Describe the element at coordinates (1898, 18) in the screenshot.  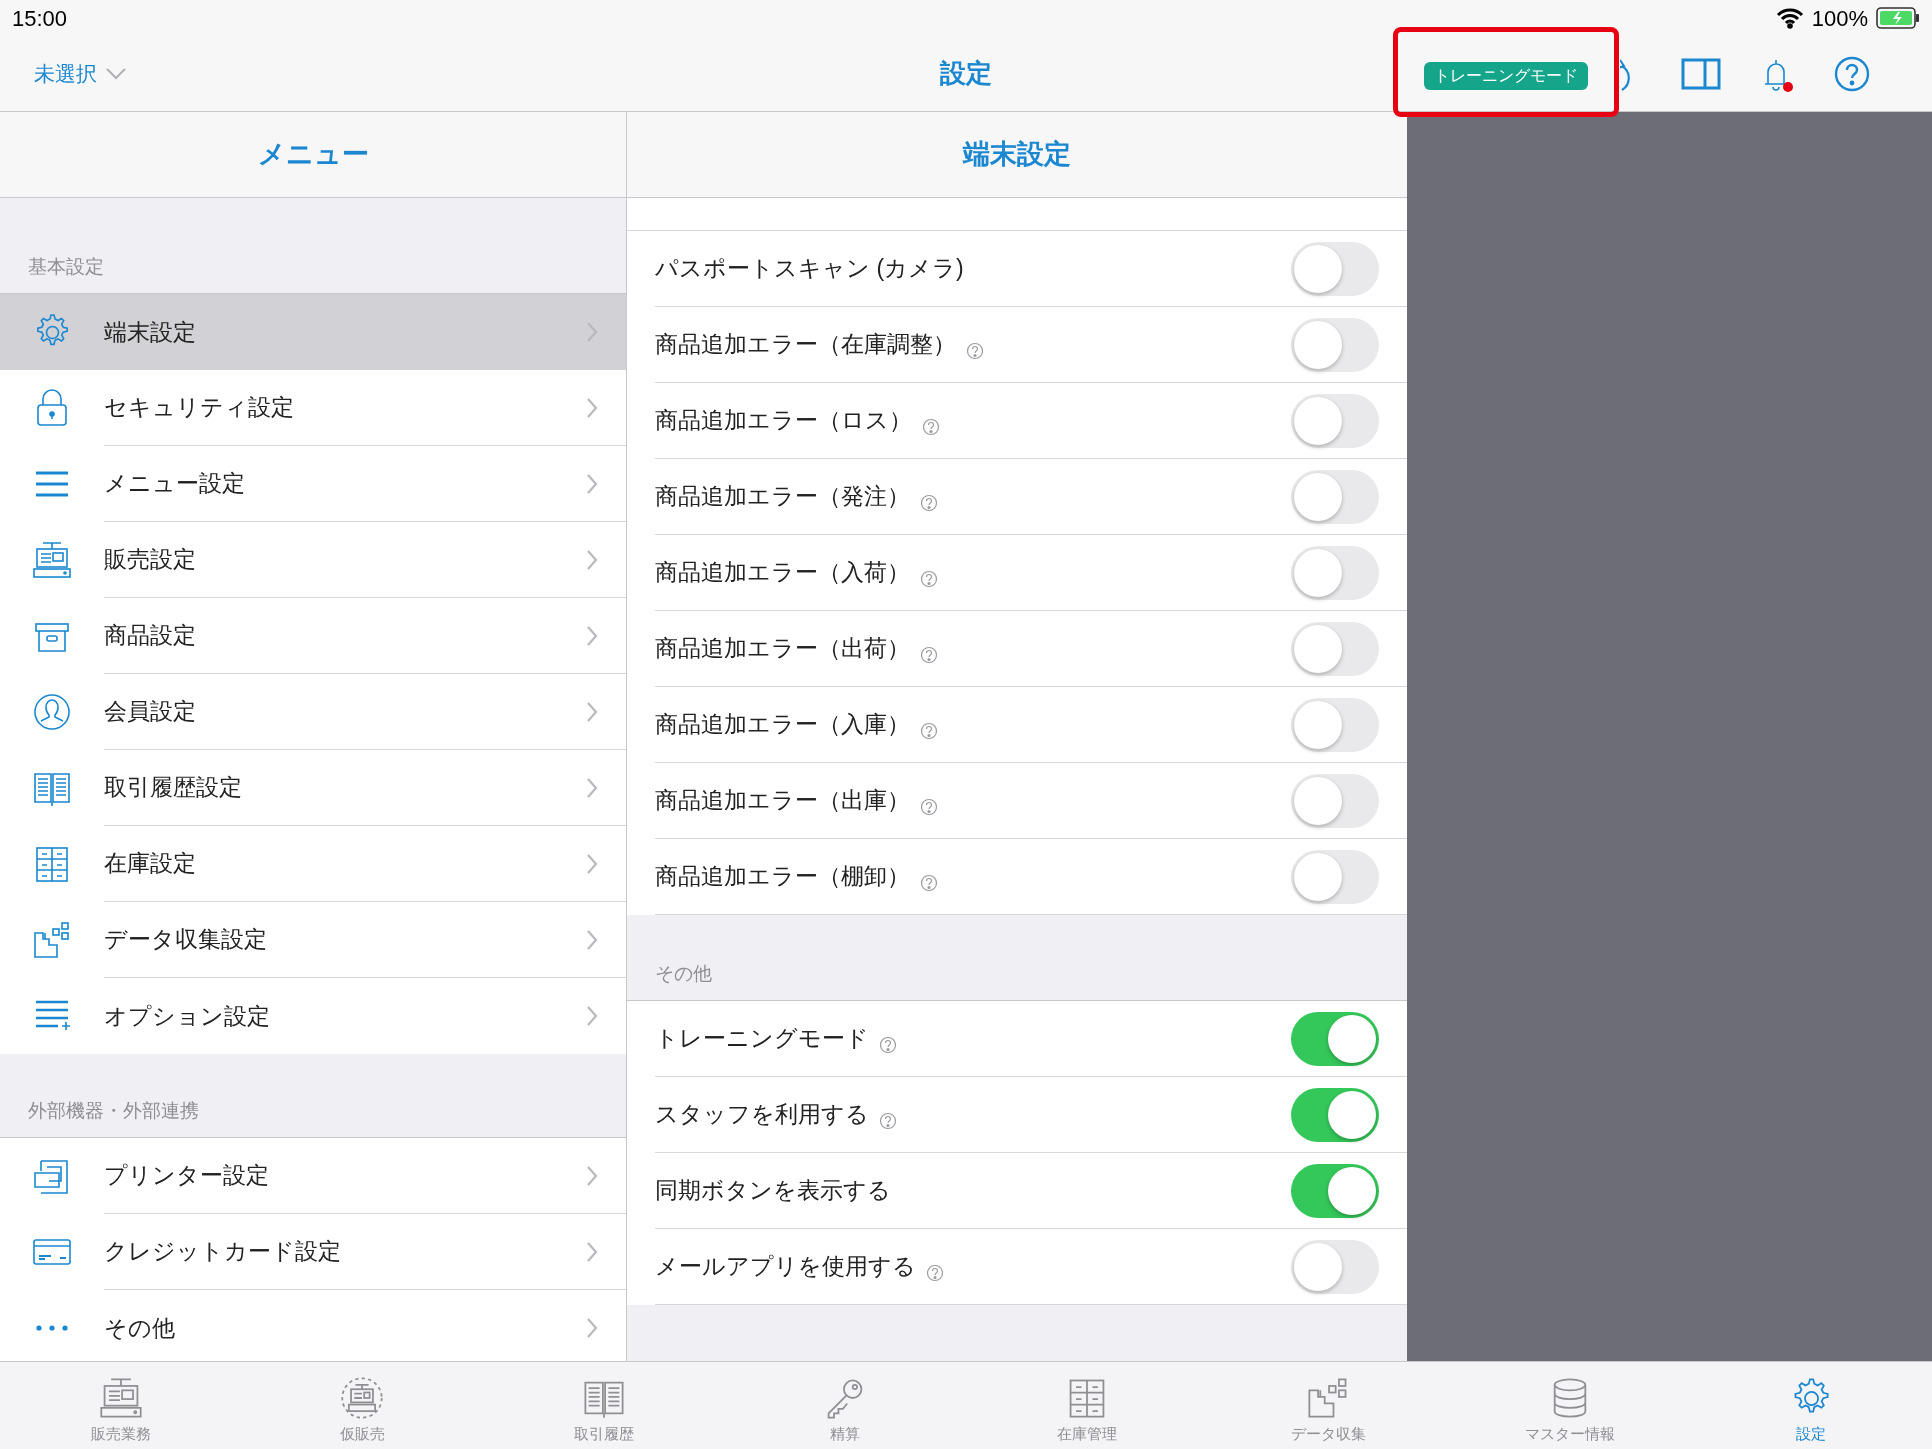
I see `battery-icon` at that location.